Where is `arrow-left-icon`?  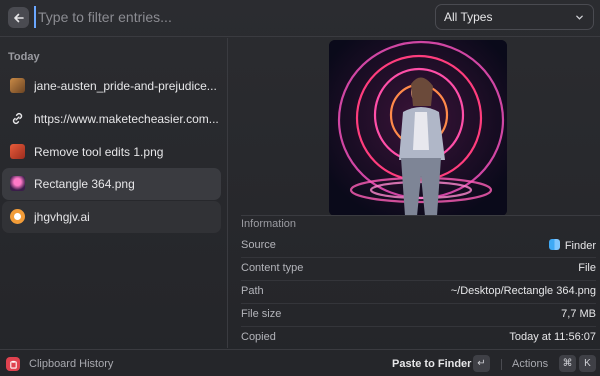
arrow-left-icon is located at coordinates (18, 17).